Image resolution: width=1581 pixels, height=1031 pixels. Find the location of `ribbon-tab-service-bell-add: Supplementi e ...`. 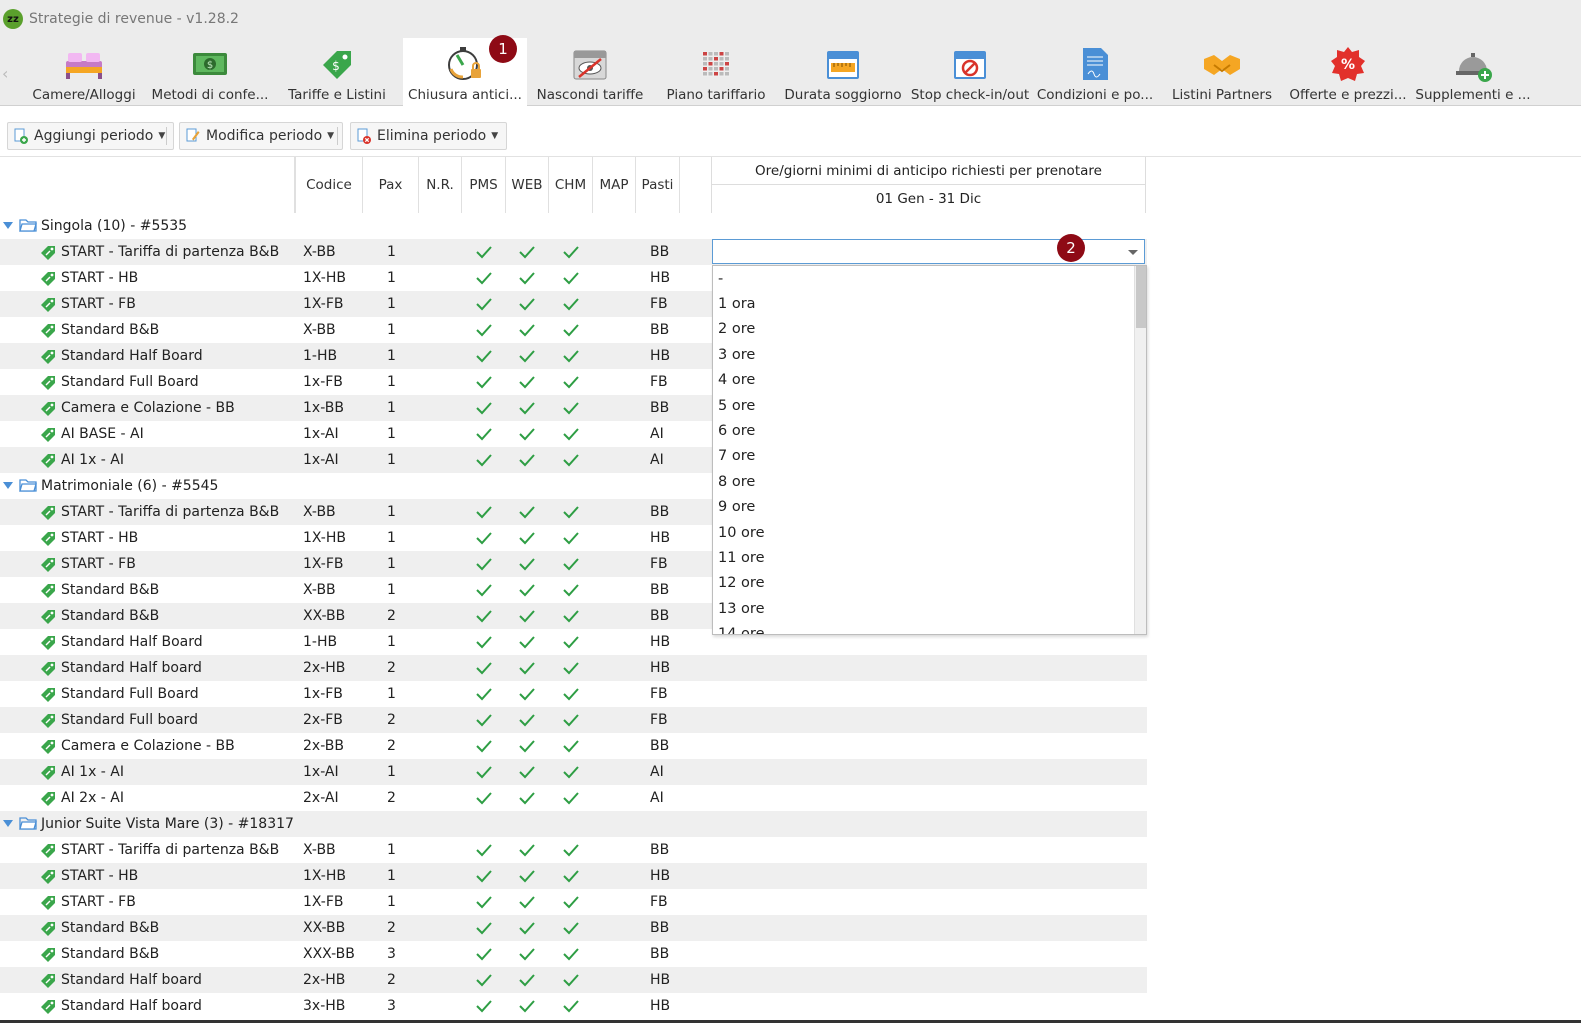

ribbon-tab-service-bell-add: Supplementi e ... is located at coordinates (1473, 72).